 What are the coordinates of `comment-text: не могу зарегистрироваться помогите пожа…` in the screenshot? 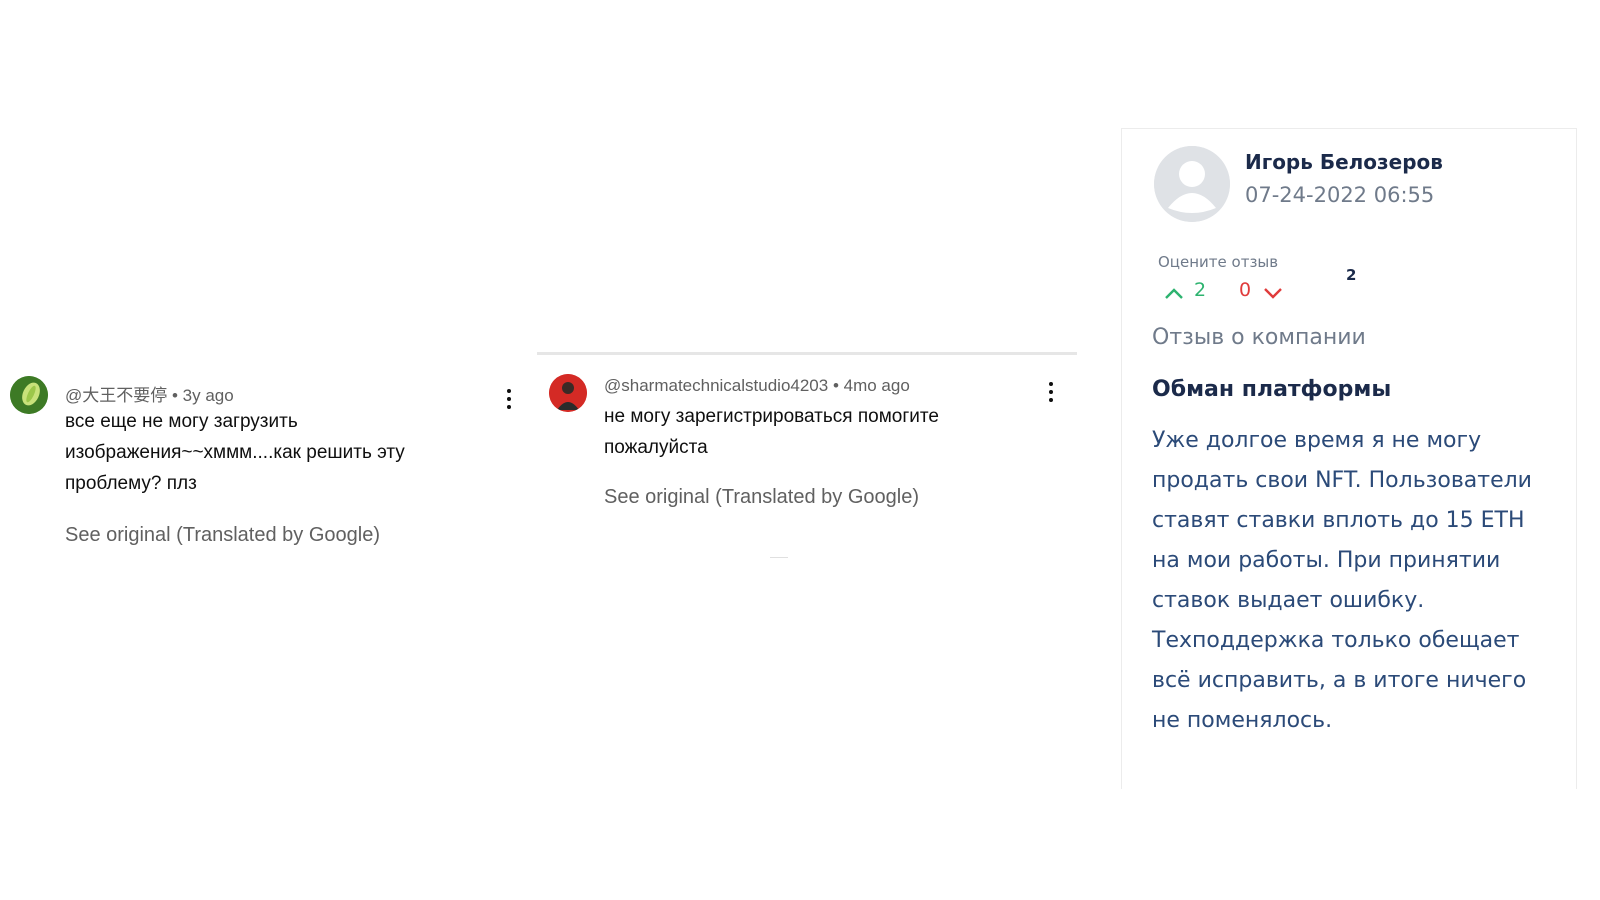 It's located at (771, 432).